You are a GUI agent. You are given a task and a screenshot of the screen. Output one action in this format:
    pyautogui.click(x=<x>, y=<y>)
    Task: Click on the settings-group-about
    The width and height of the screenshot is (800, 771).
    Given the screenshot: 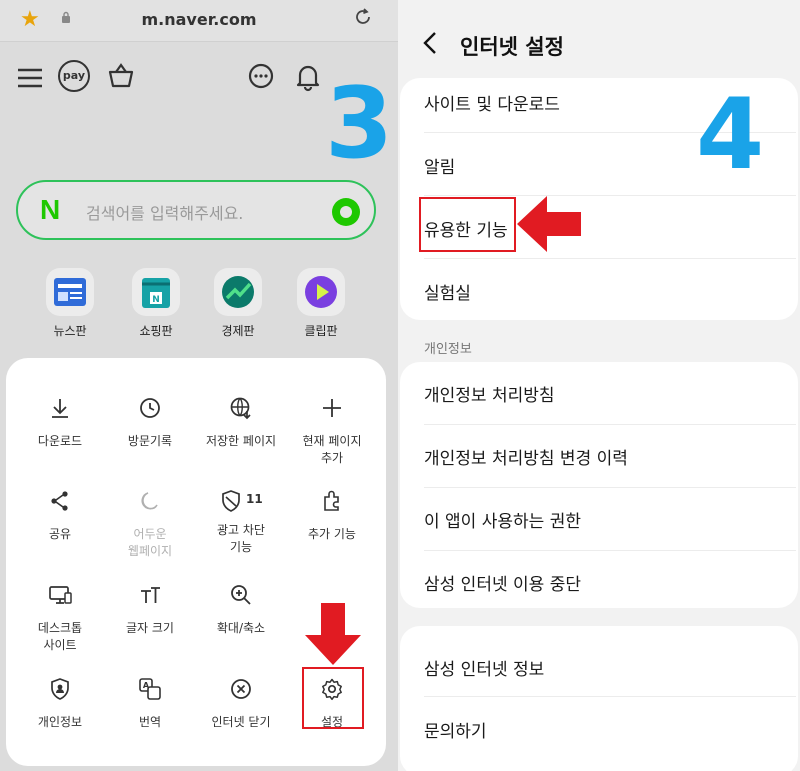 What is the action you would take?
    pyautogui.click(x=599, y=698)
    